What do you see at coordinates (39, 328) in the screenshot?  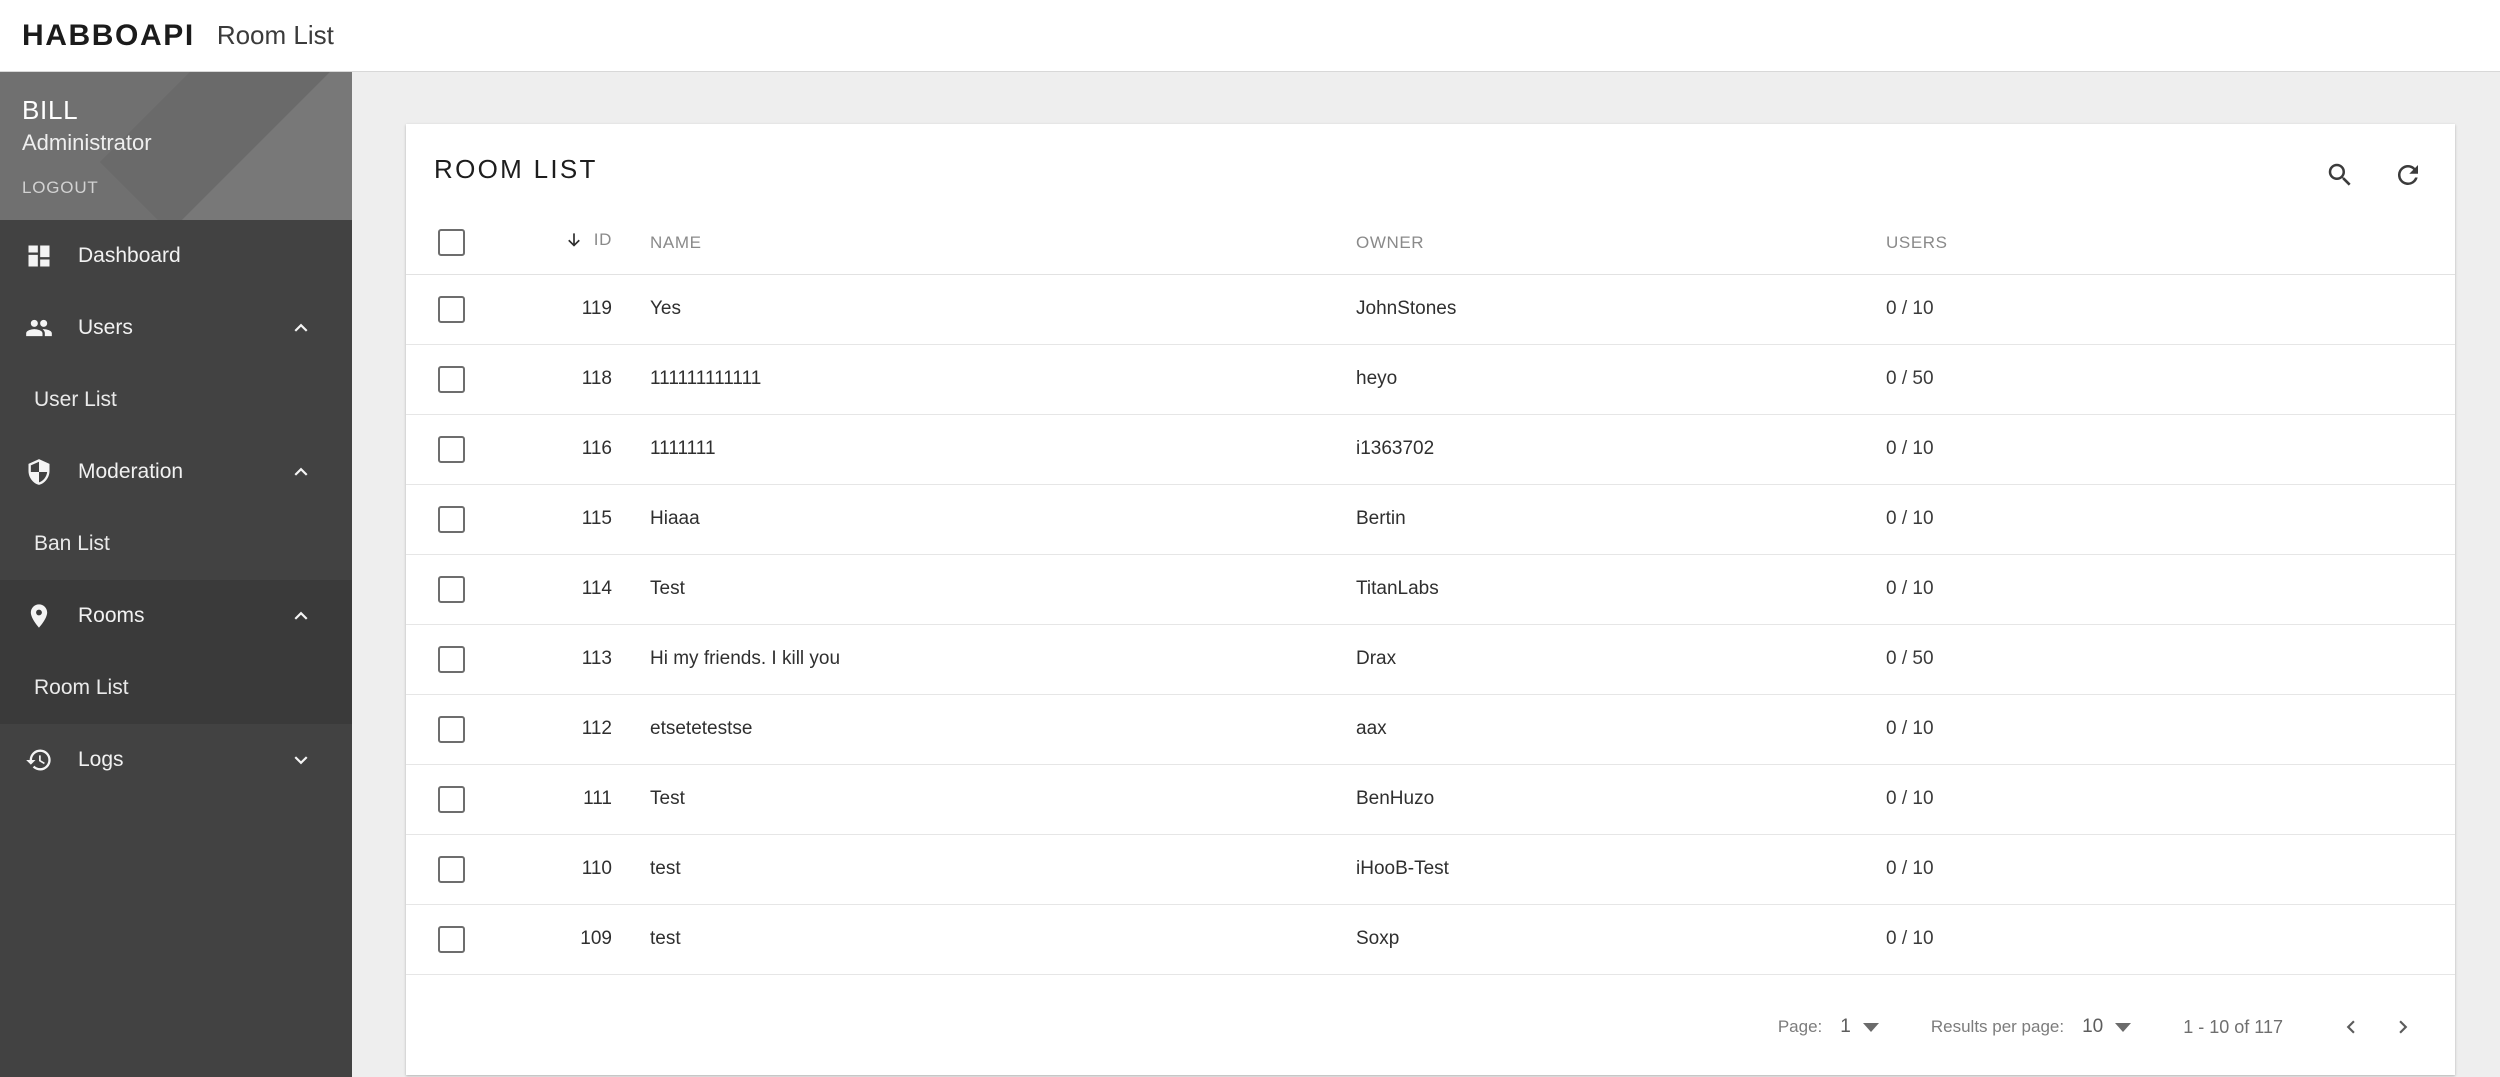 I see `people-icon` at bounding box center [39, 328].